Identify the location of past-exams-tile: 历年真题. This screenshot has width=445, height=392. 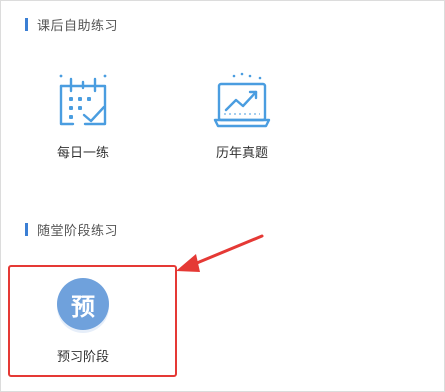
(242, 115).